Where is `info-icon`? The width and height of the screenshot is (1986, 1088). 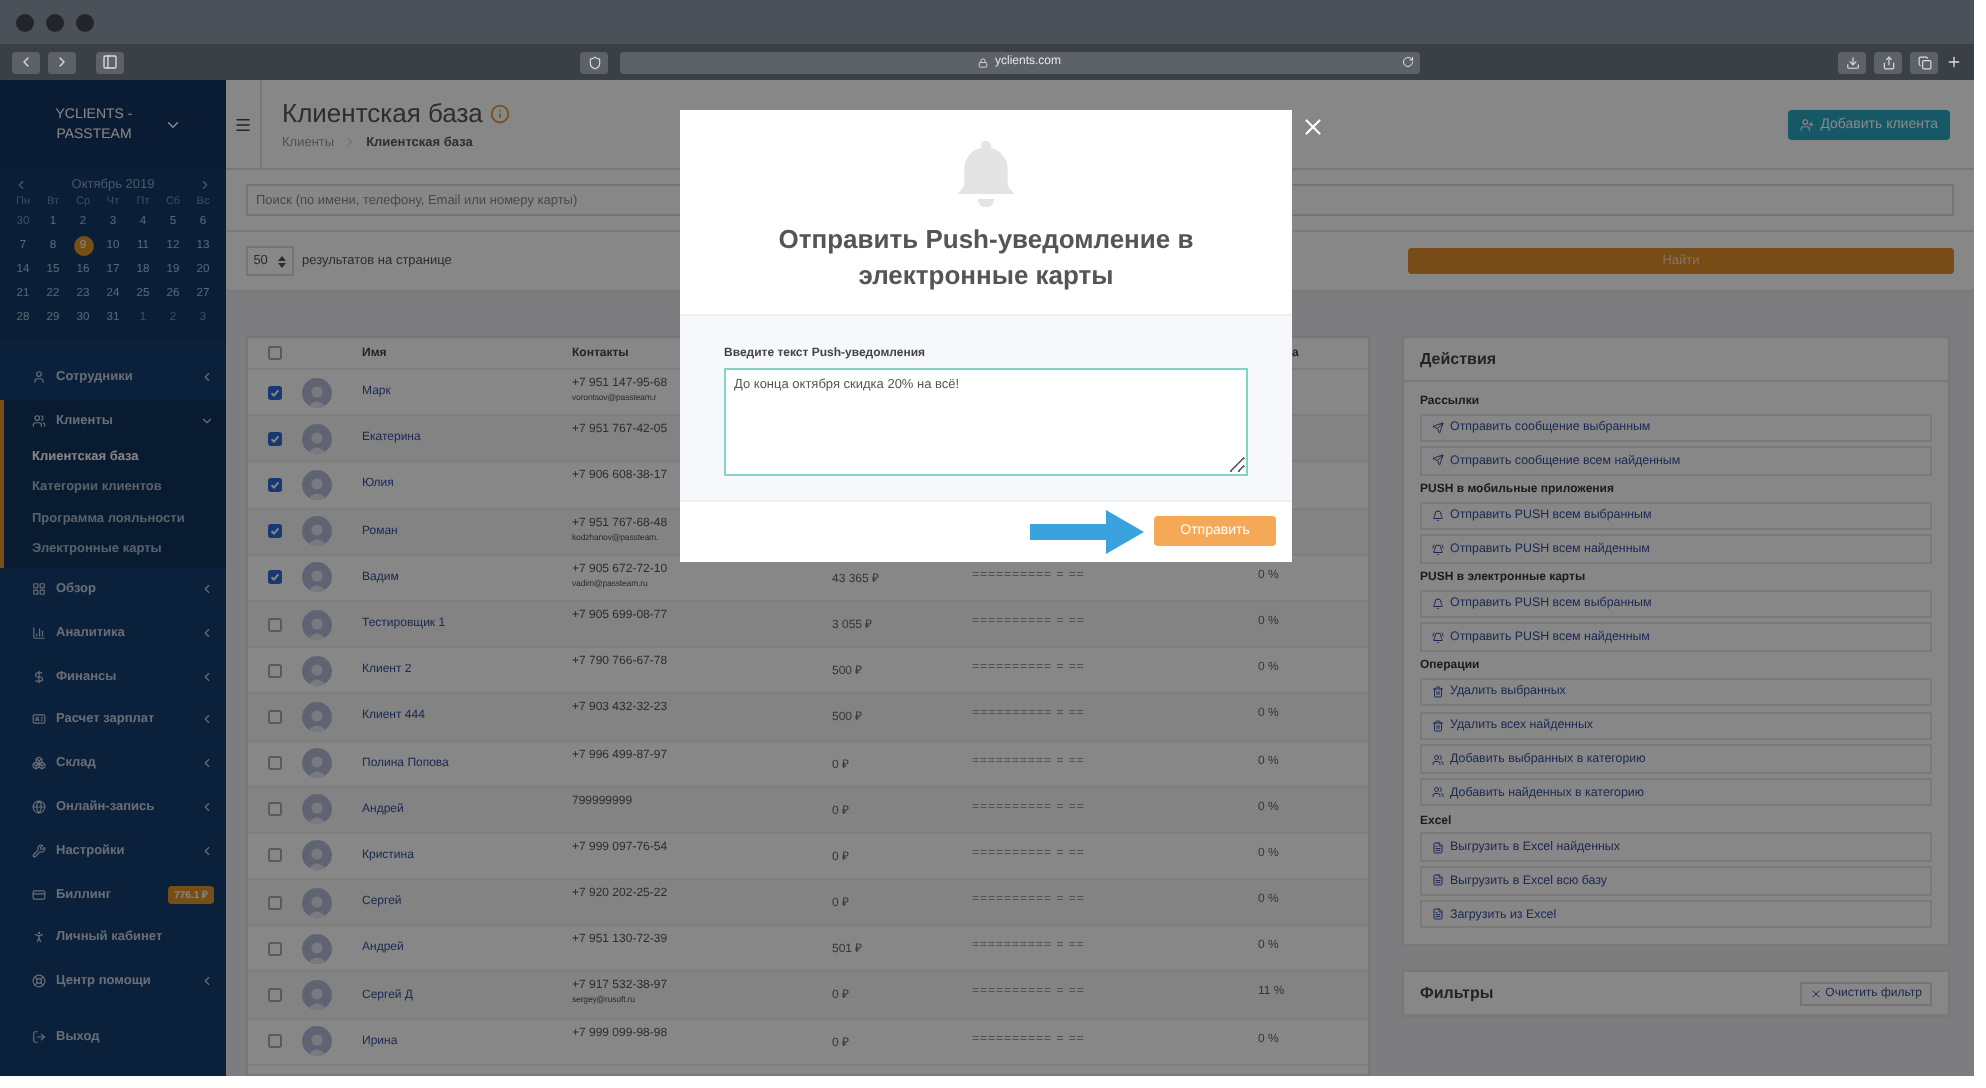
info-icon is located at coordinates (500, 113).